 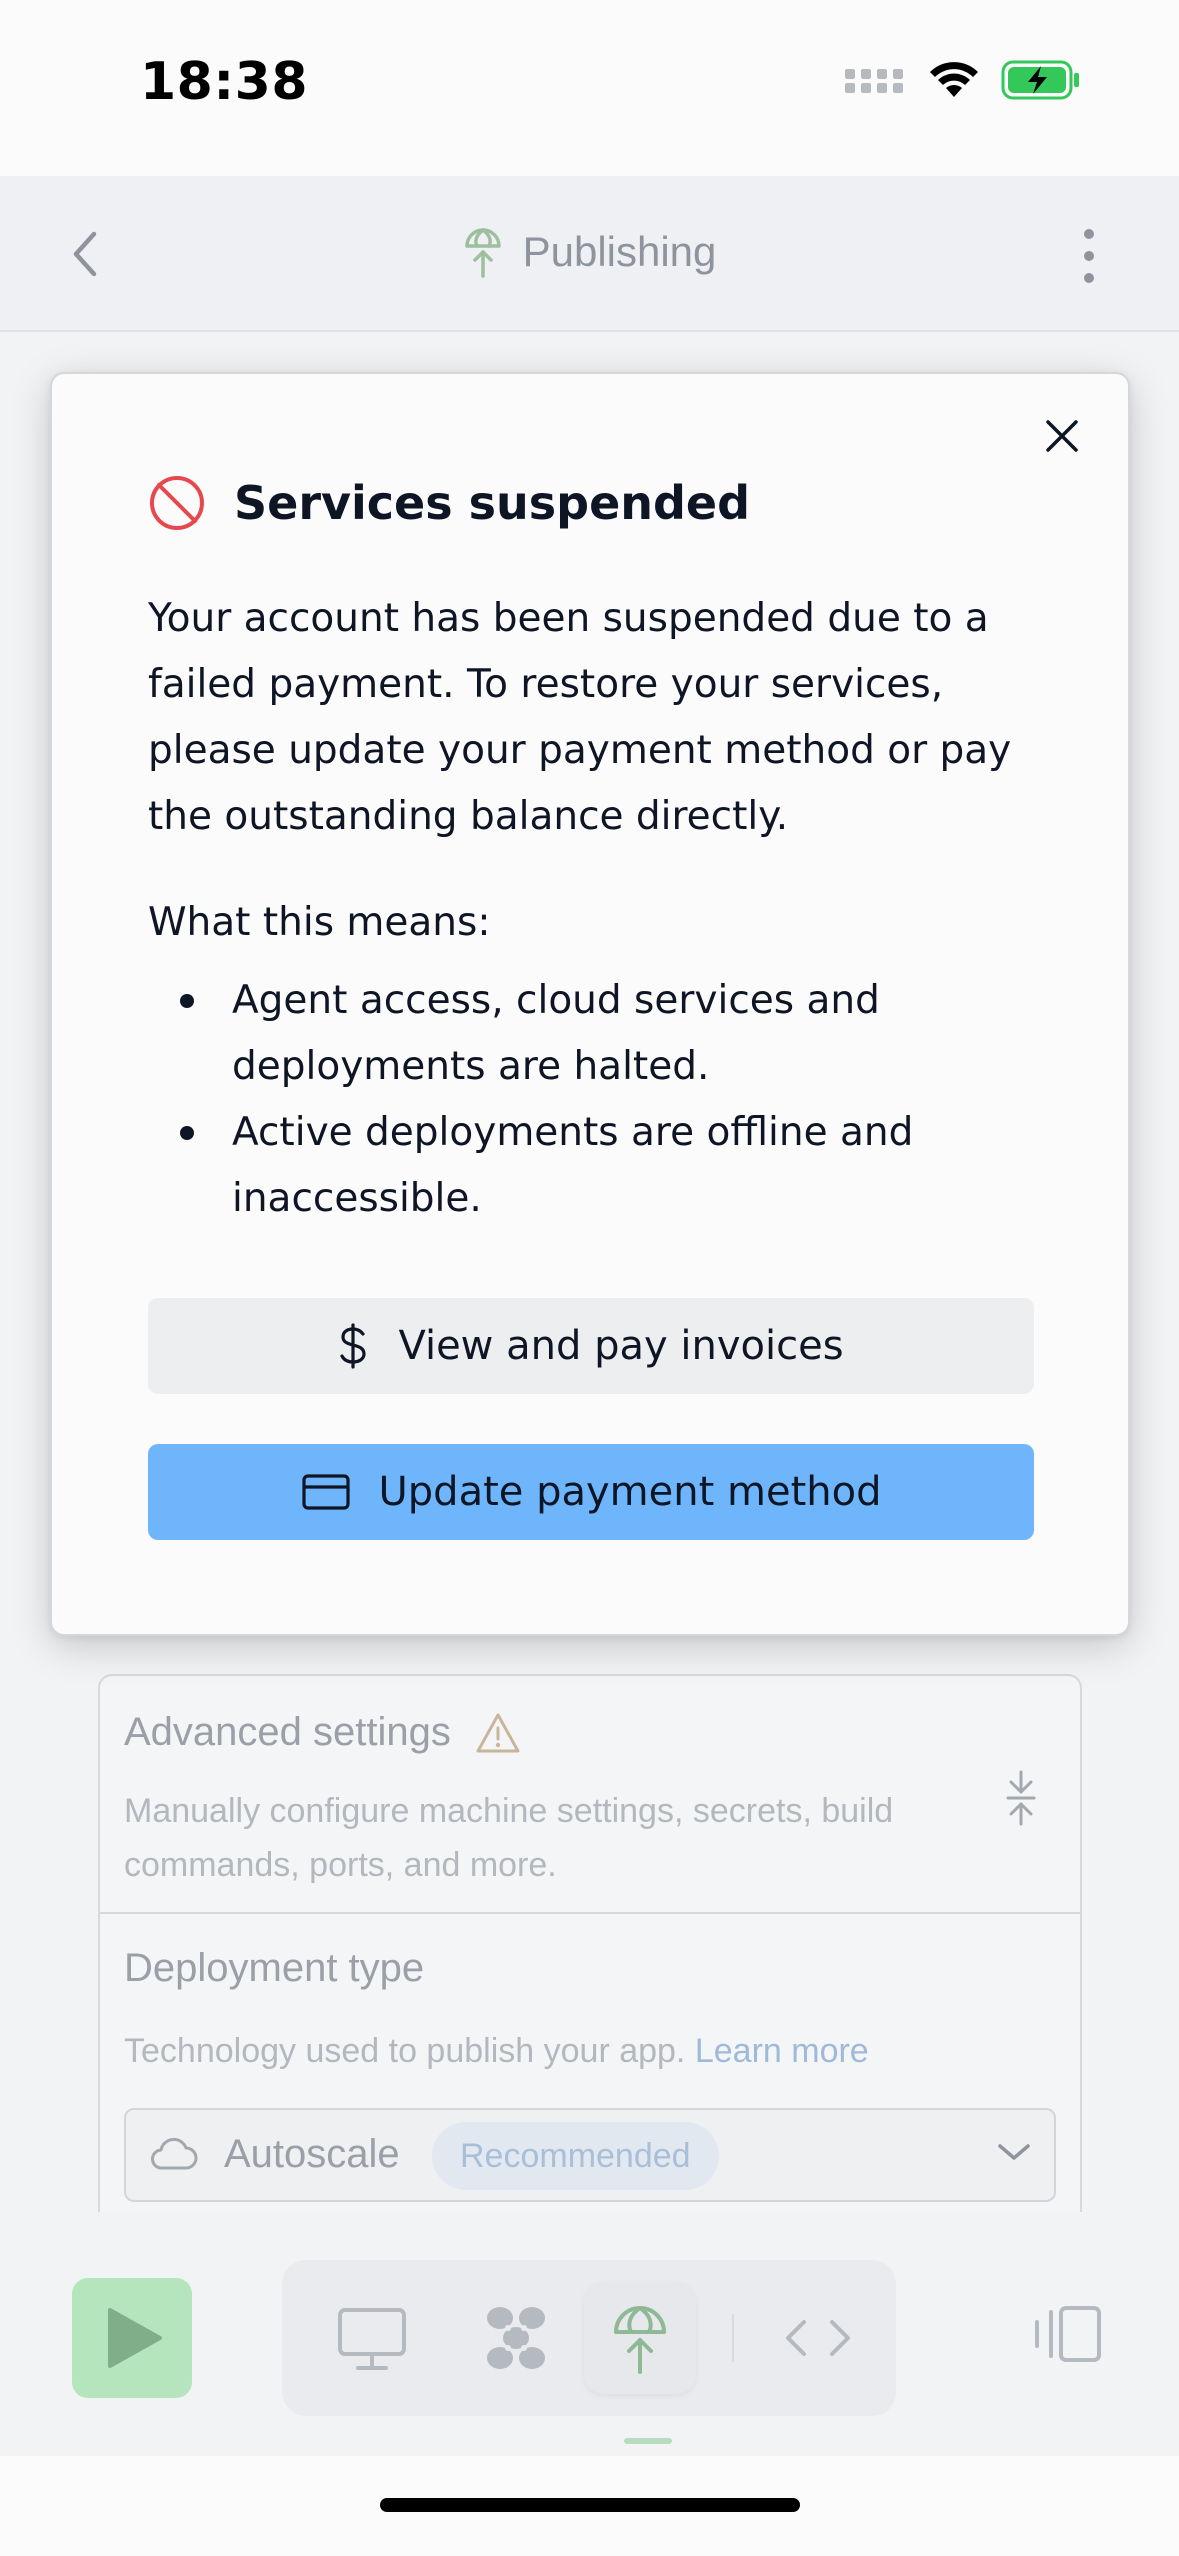 I want to click on update-payment-button: Update payment method, so click(x=591, y=1492).